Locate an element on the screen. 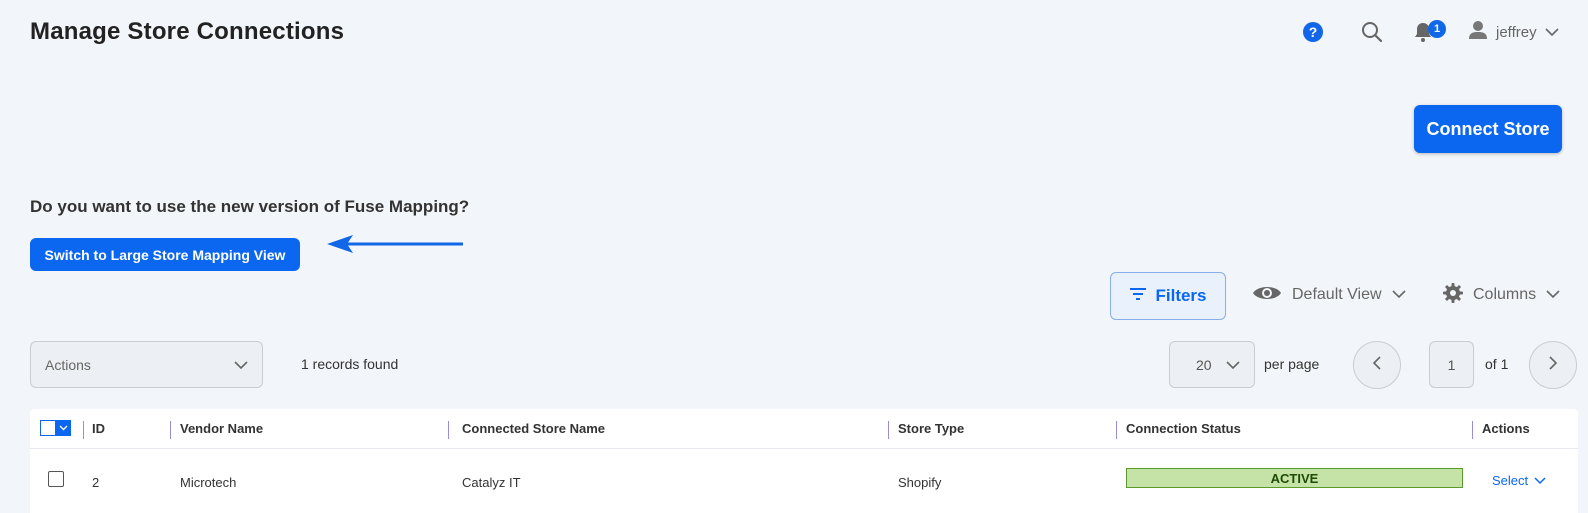 The height and width of the screenshot is (513, 1588). column-header-store-name: Connected Store Name is located at coordinates (533, 428).